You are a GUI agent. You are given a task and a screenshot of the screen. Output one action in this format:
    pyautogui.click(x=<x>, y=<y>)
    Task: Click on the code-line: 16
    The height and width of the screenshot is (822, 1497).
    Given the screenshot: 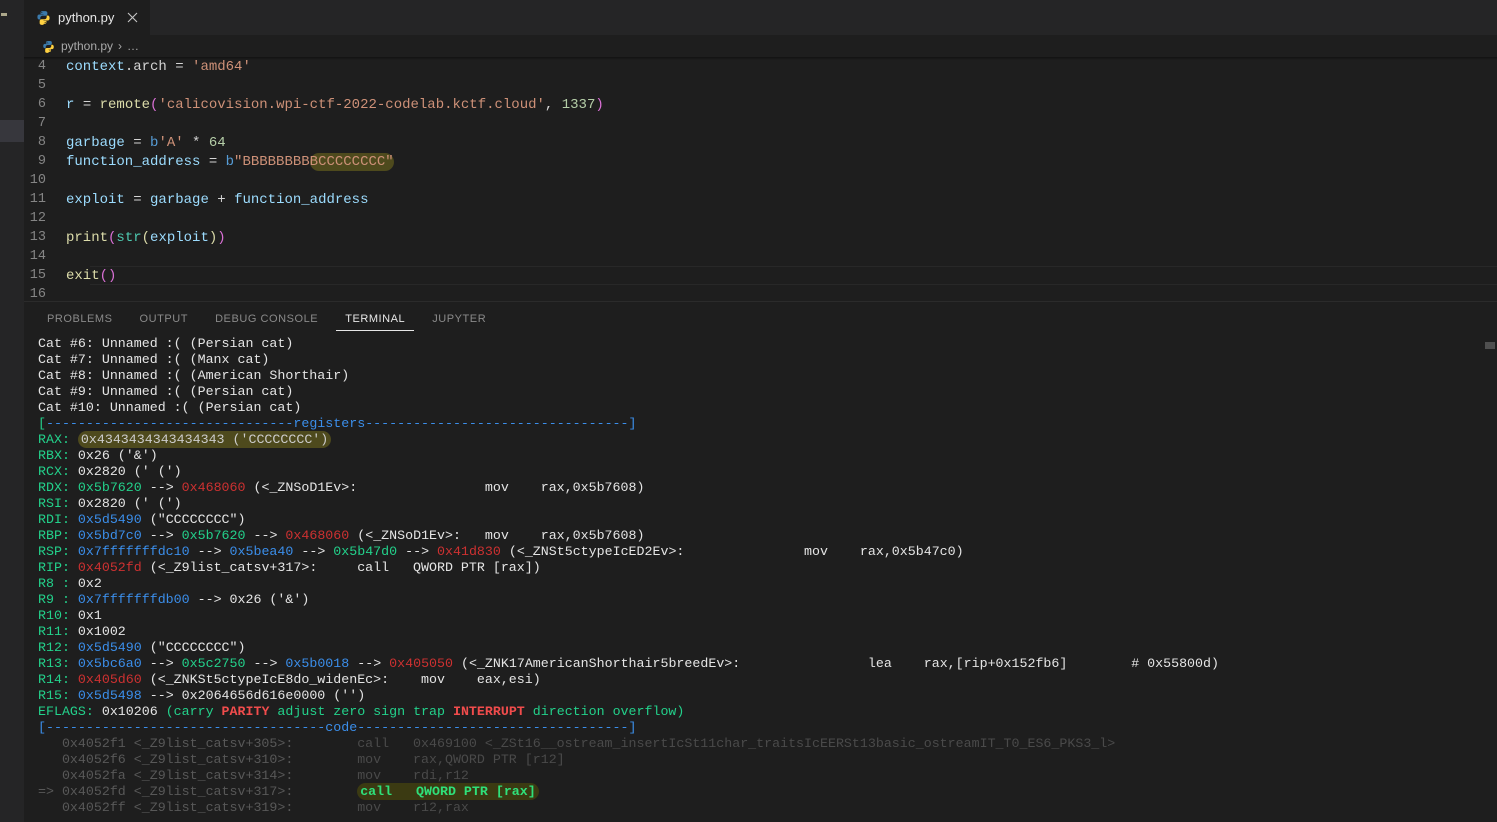 What is the action you would take?
    pyautogui.click(x=760, y=293)
    